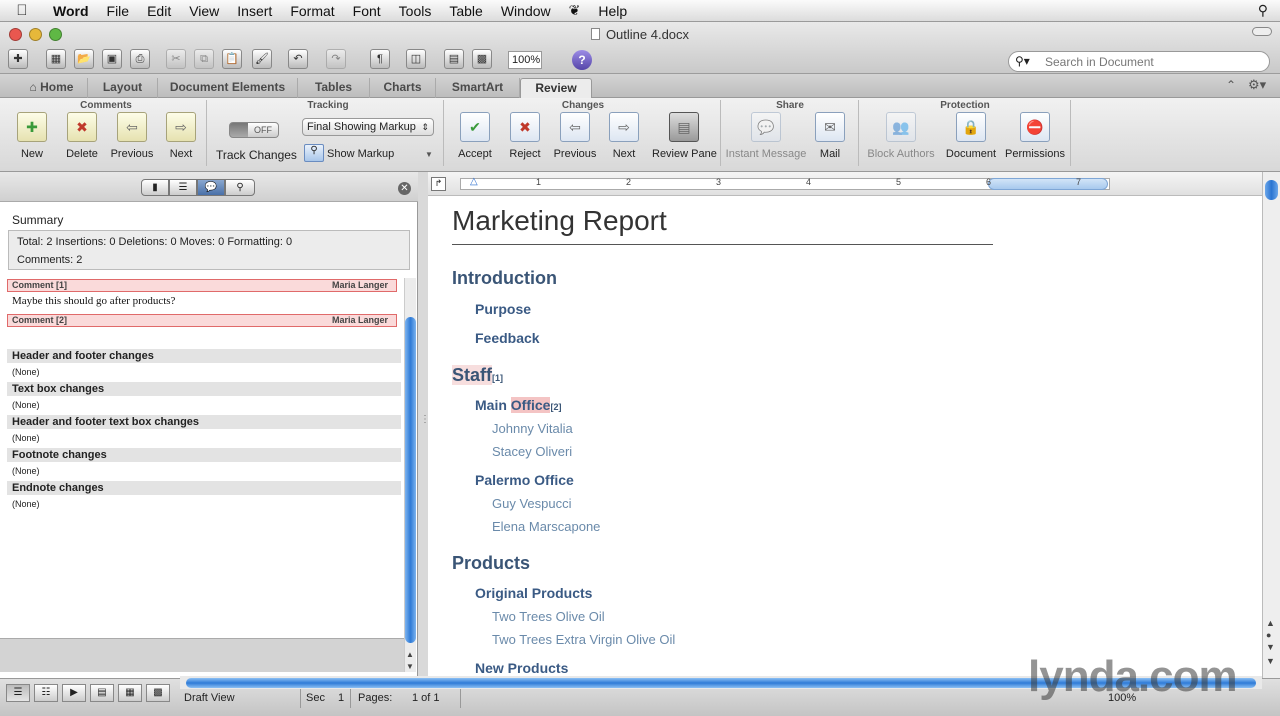 This screenshot has width=1280, height=716. I want to click on previous-change-button: ⇦ Previous, so click(575, 136).